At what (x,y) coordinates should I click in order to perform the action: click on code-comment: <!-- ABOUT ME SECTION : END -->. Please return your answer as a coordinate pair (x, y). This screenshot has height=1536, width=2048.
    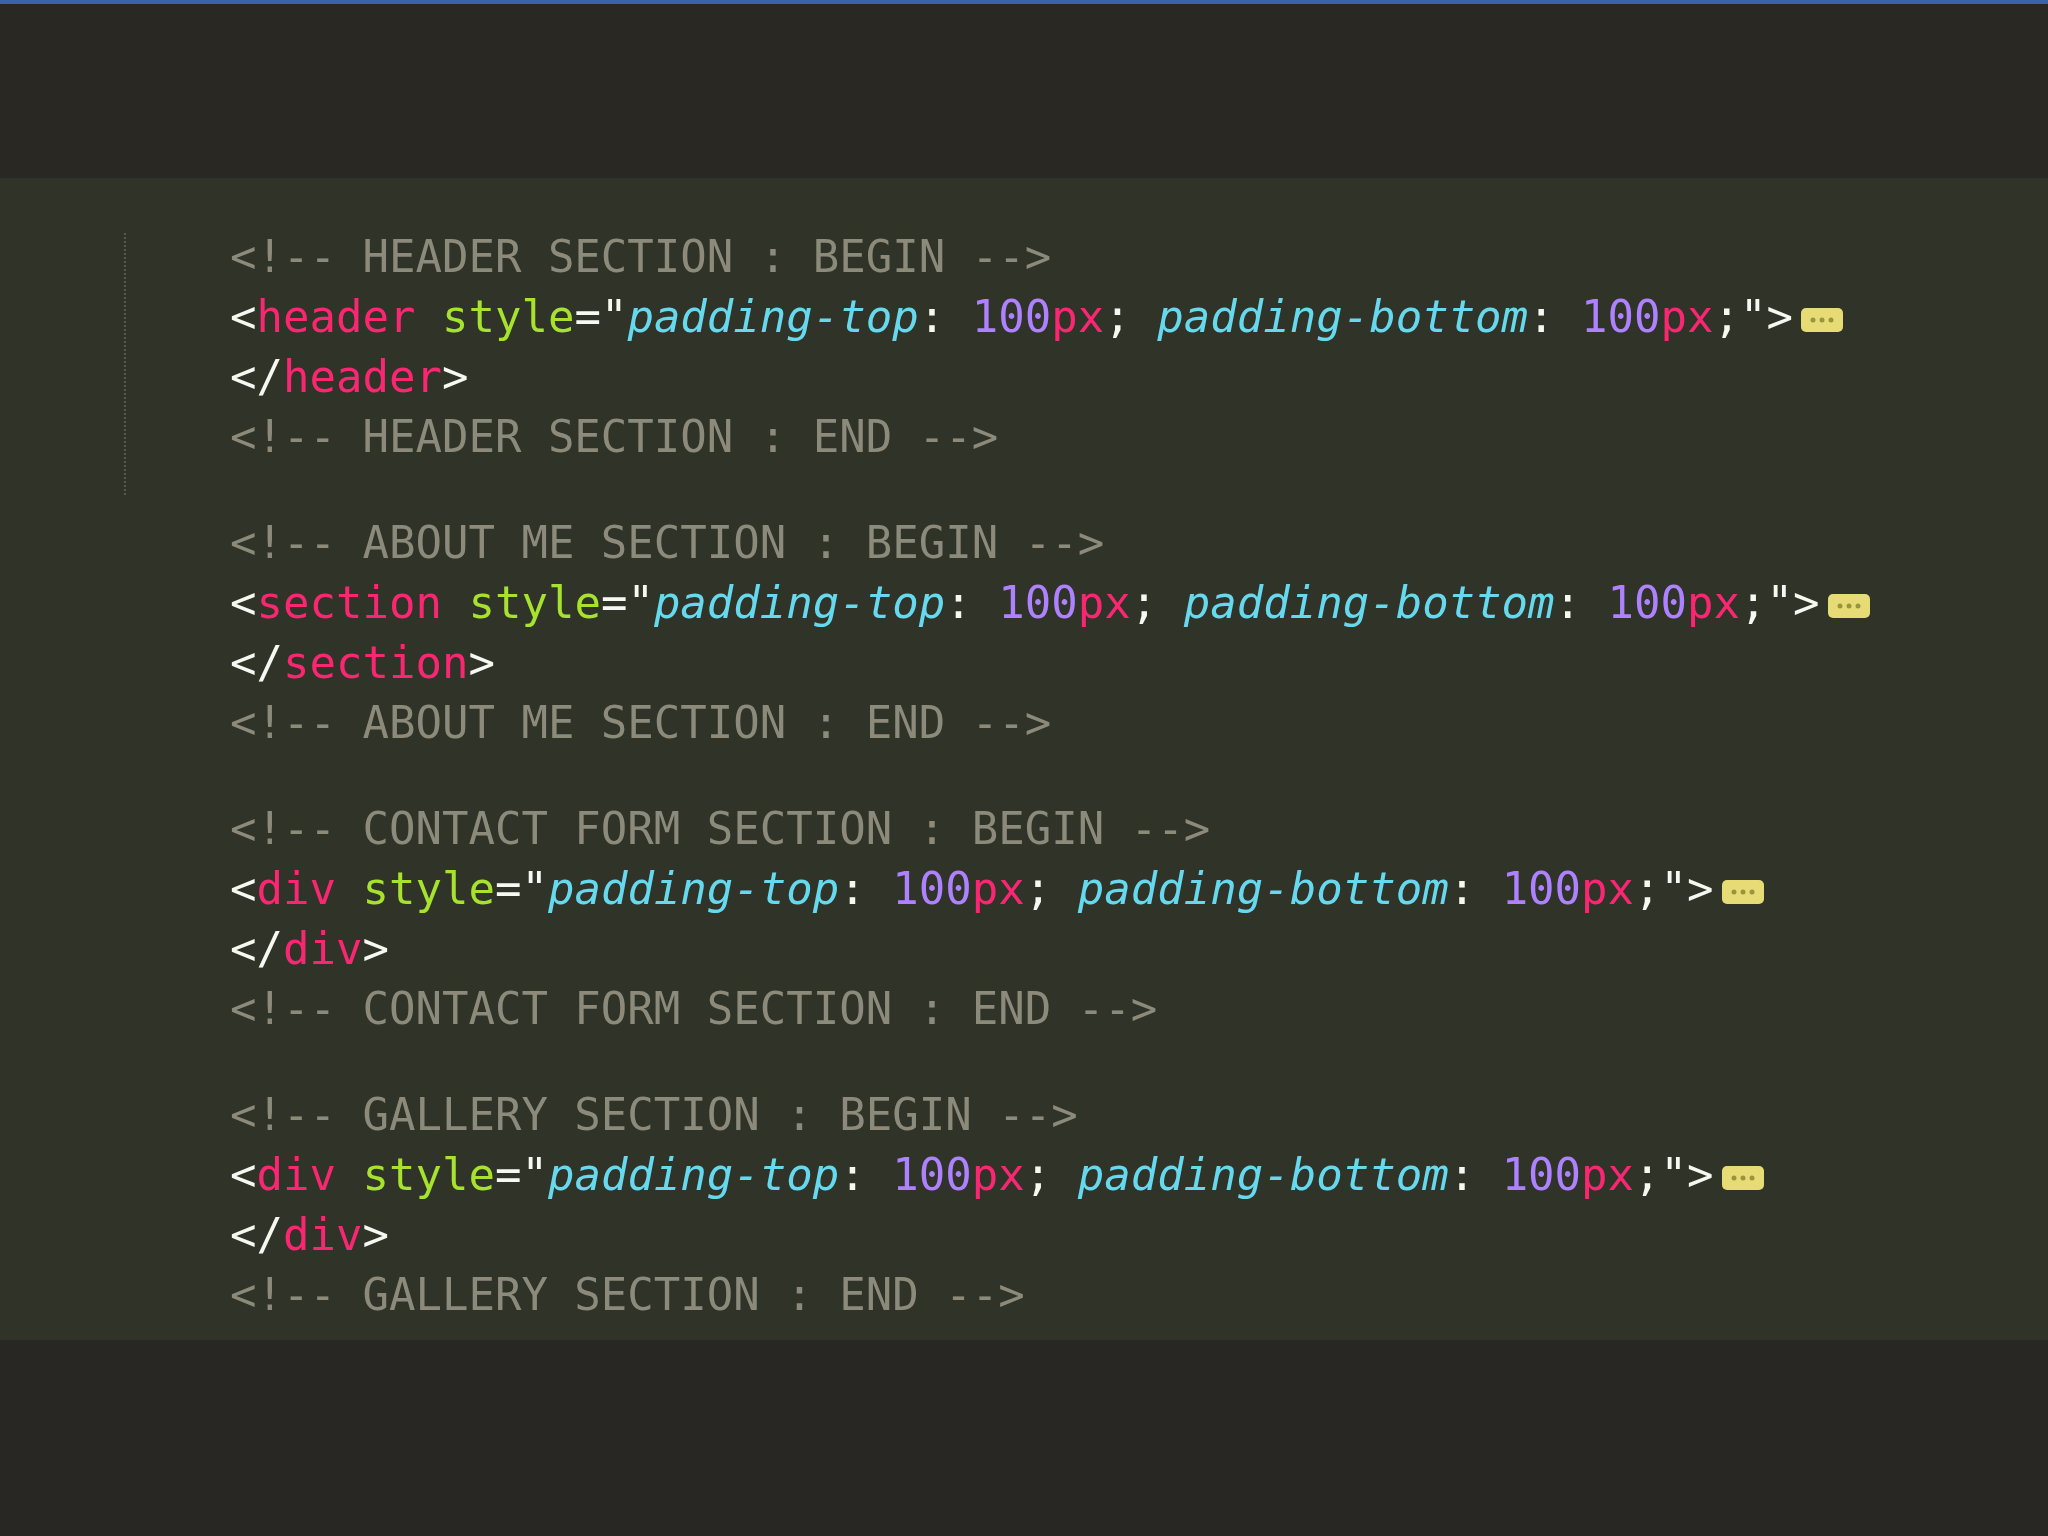
    Looking at the image, I should click on (641, 722).